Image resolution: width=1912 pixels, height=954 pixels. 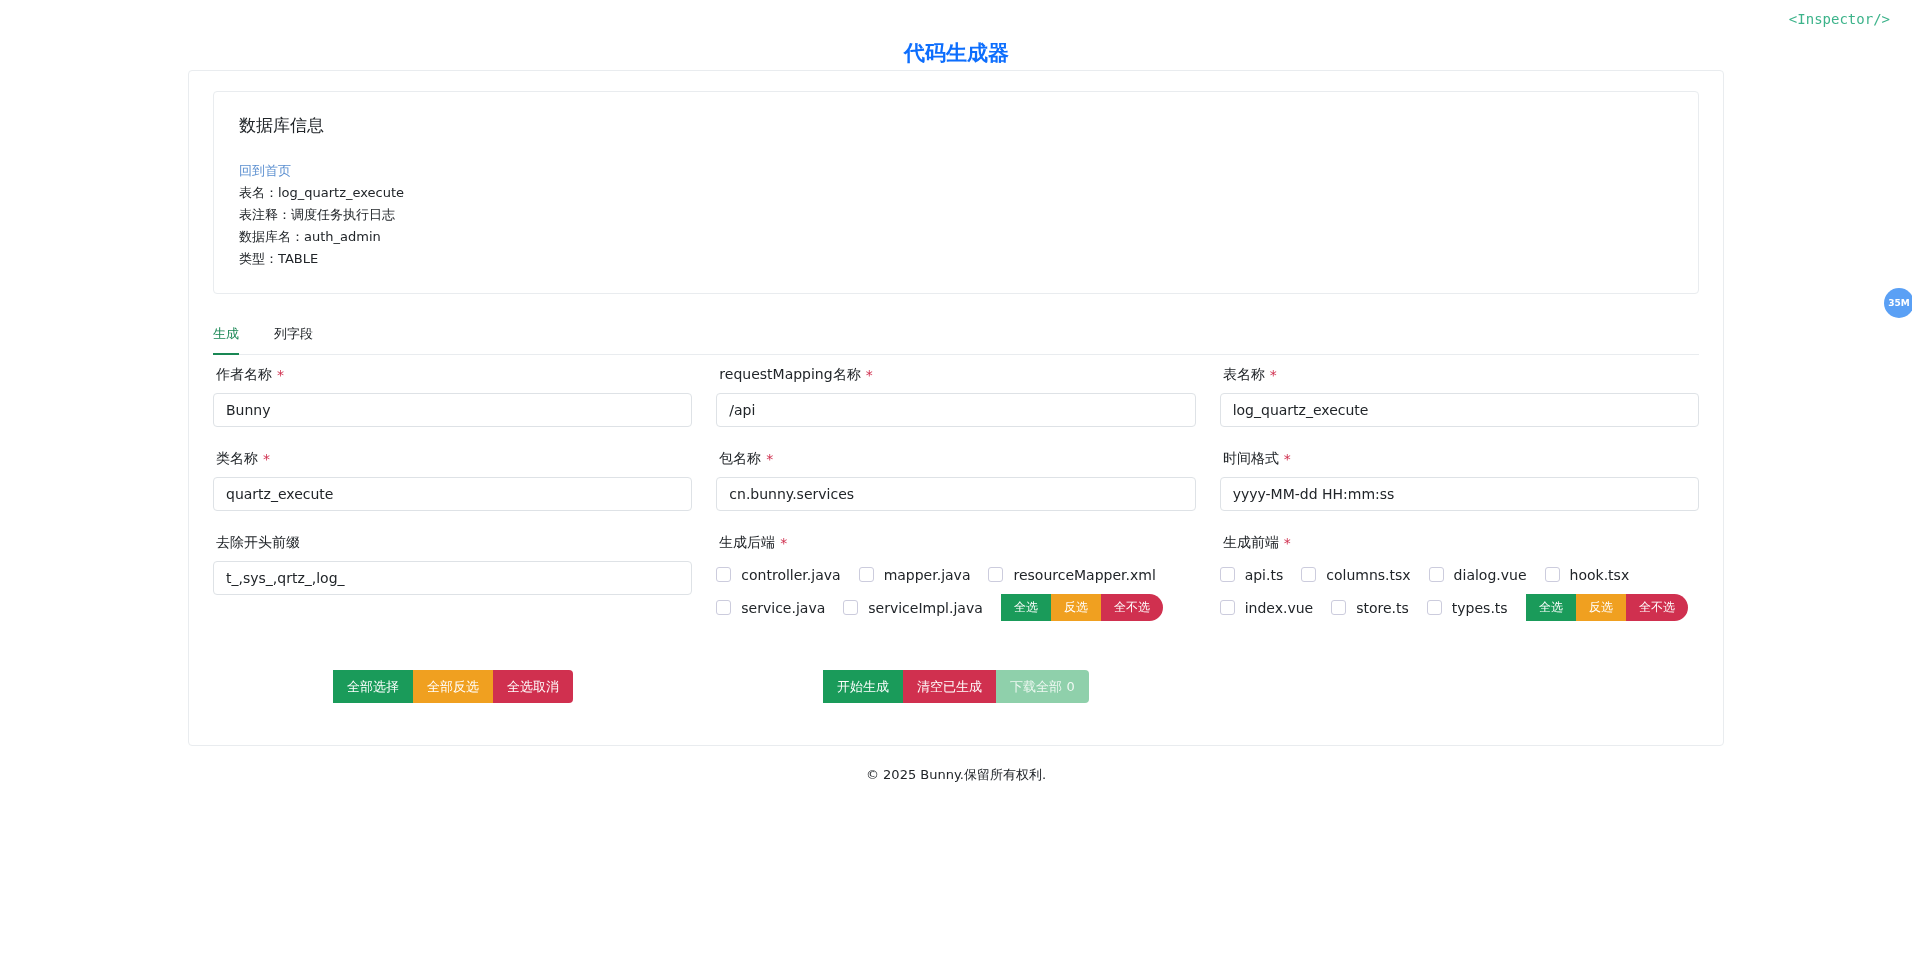 What do you see at coordinates (237, 459) in the screenshot?
I see `field-label: 类名称` at bounding box center [237, 459].